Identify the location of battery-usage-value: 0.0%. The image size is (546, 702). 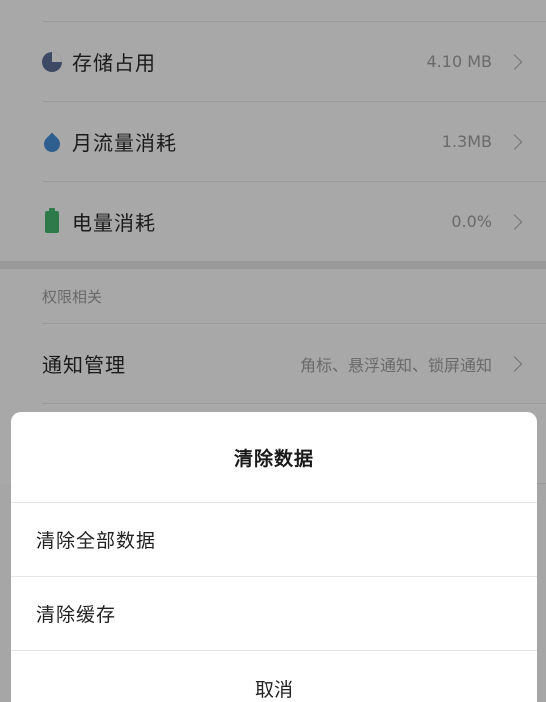
(471, 221).